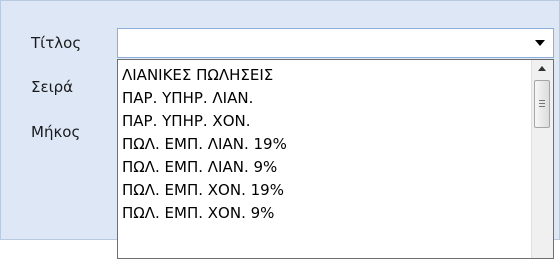 Image resolution: width=560 pixels, height=259 pixels. Describe the element at coordinates (325, 75) in the screenshot. I see `list-item: ΛΙΑΝΙΚΕΣ ΠΩΛΗΣΕΙΣ` at that location.